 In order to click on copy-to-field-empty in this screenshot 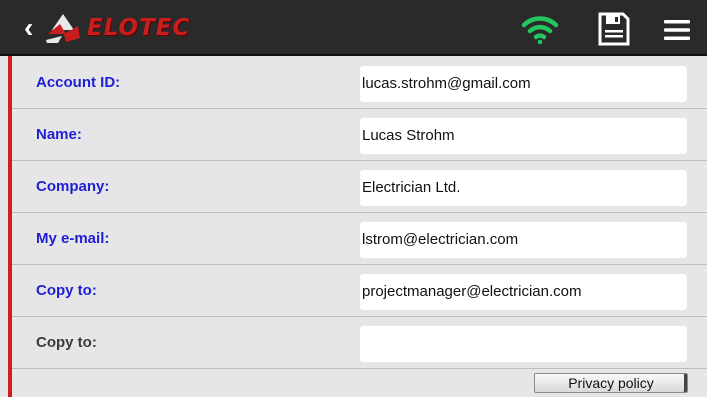, I will do `click(523, 344)`.